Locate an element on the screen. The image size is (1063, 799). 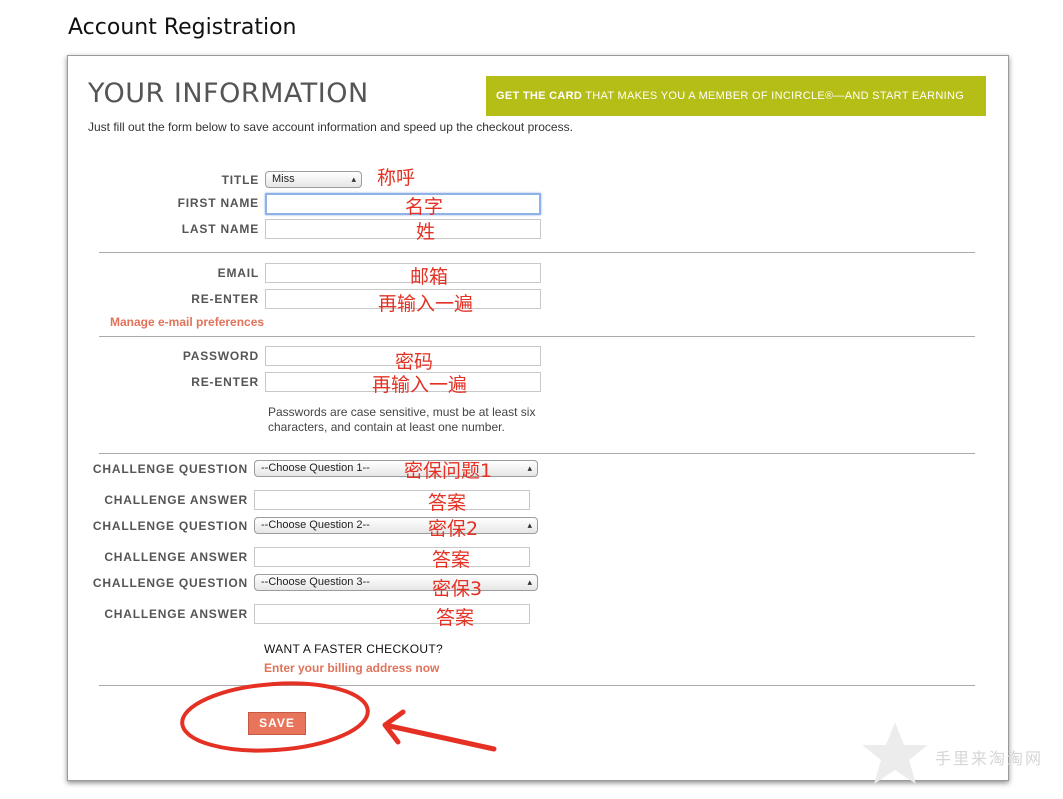
star-watermark-icon is located at coordinates (895, 753).